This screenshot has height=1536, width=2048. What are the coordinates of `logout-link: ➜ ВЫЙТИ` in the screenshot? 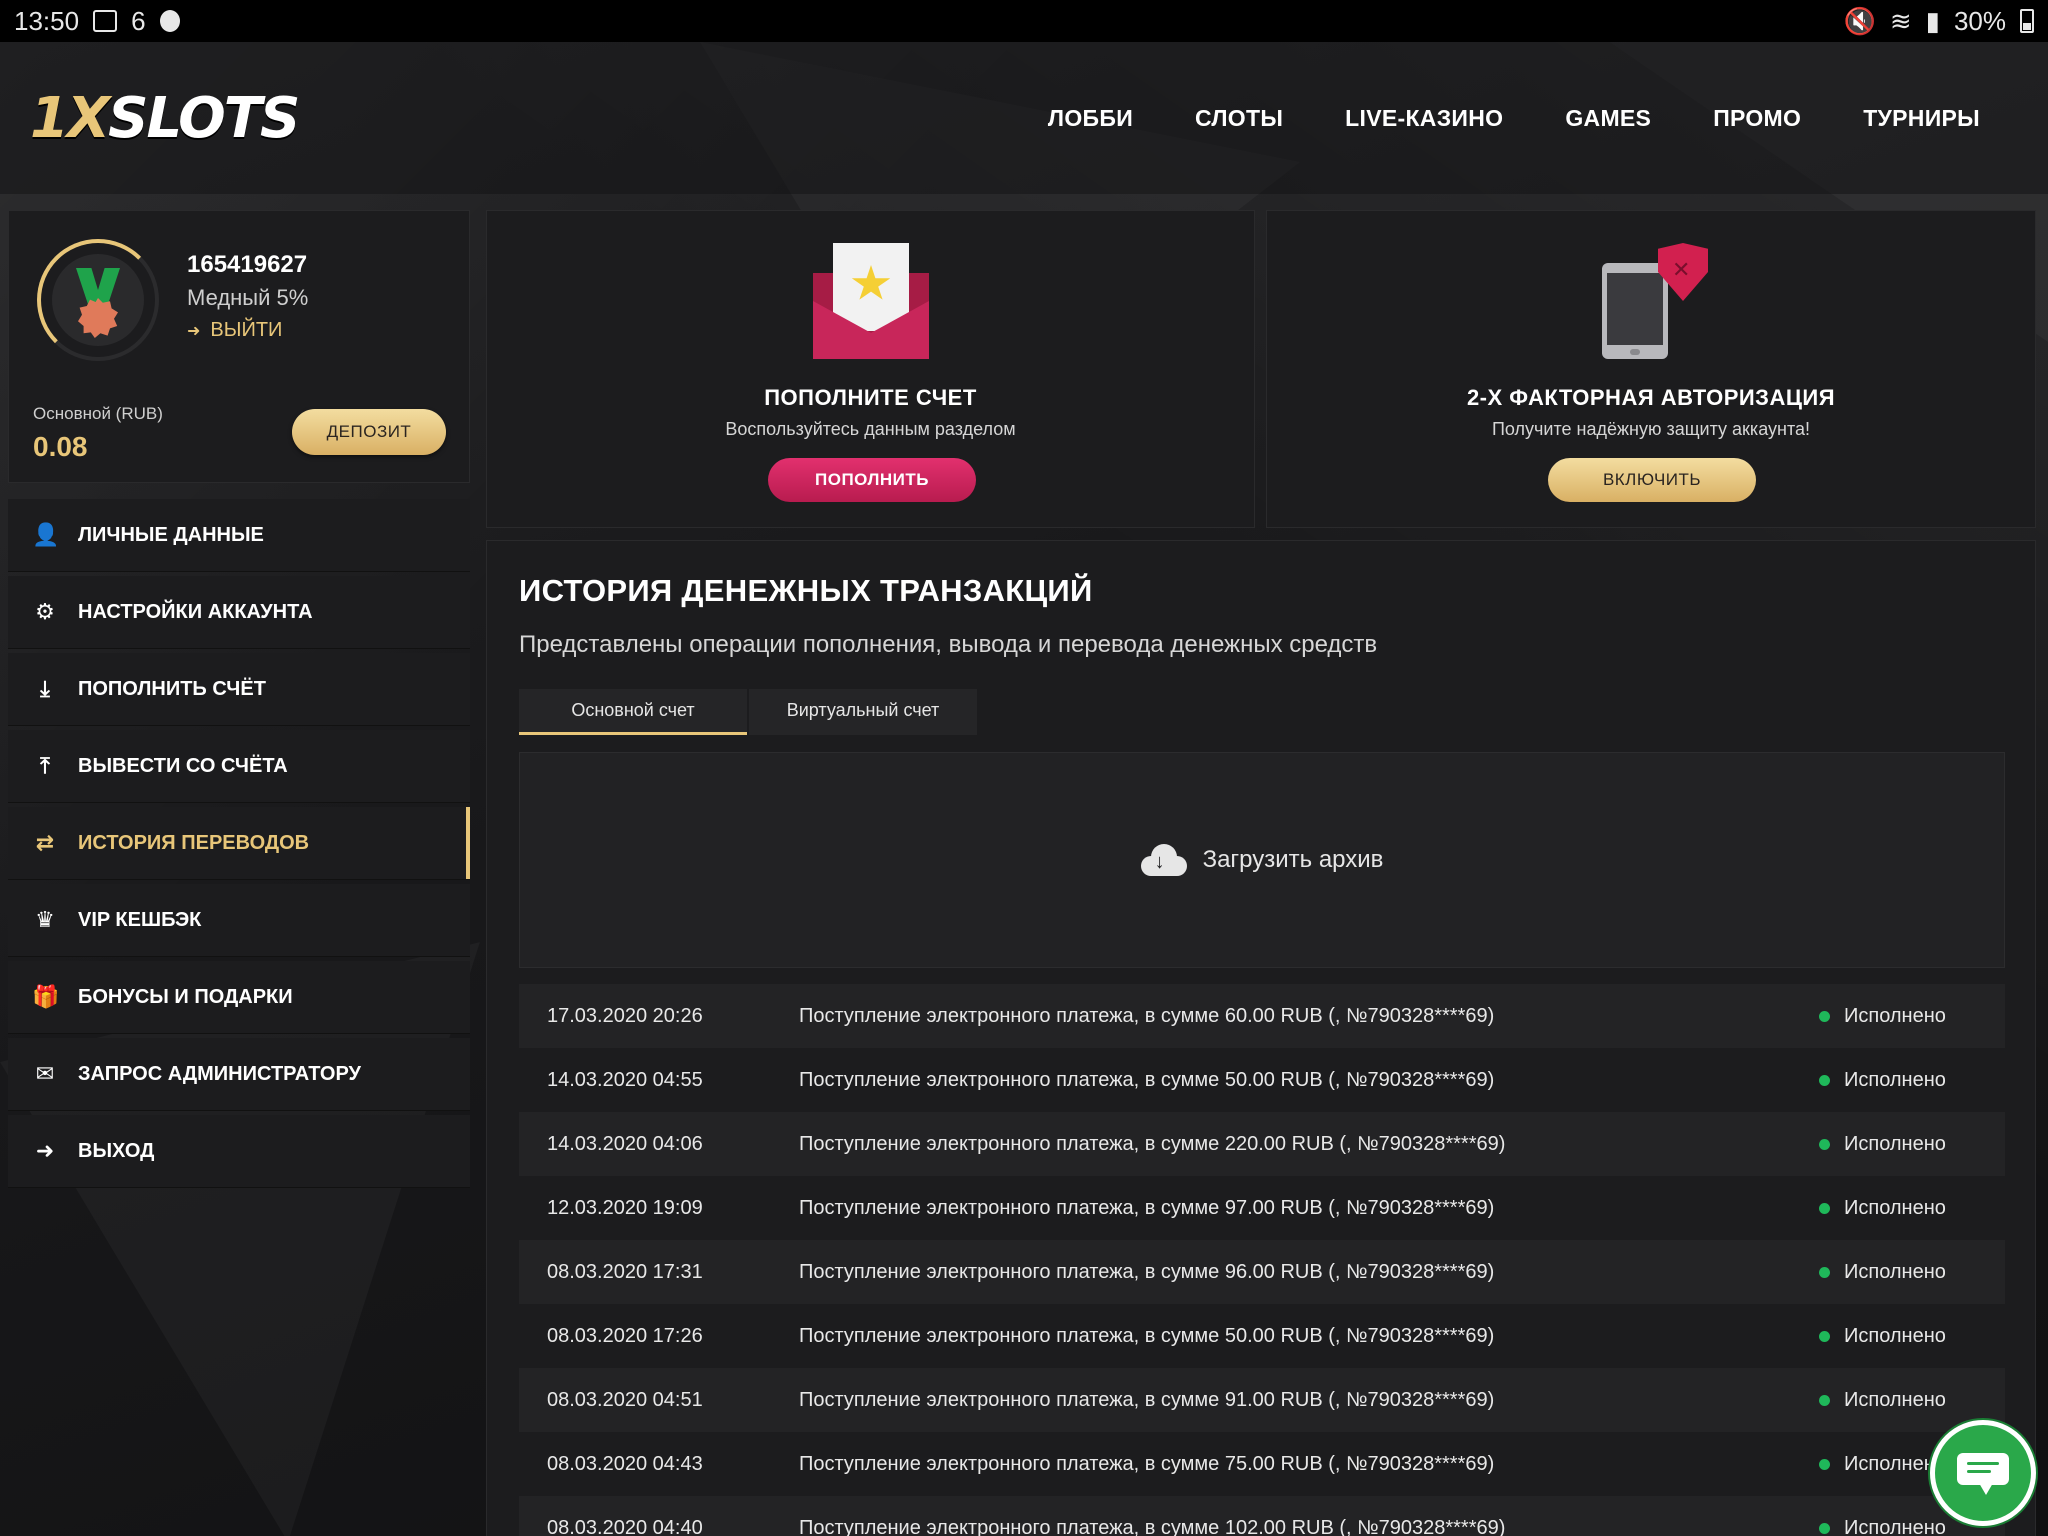 It's located at (234, 330).